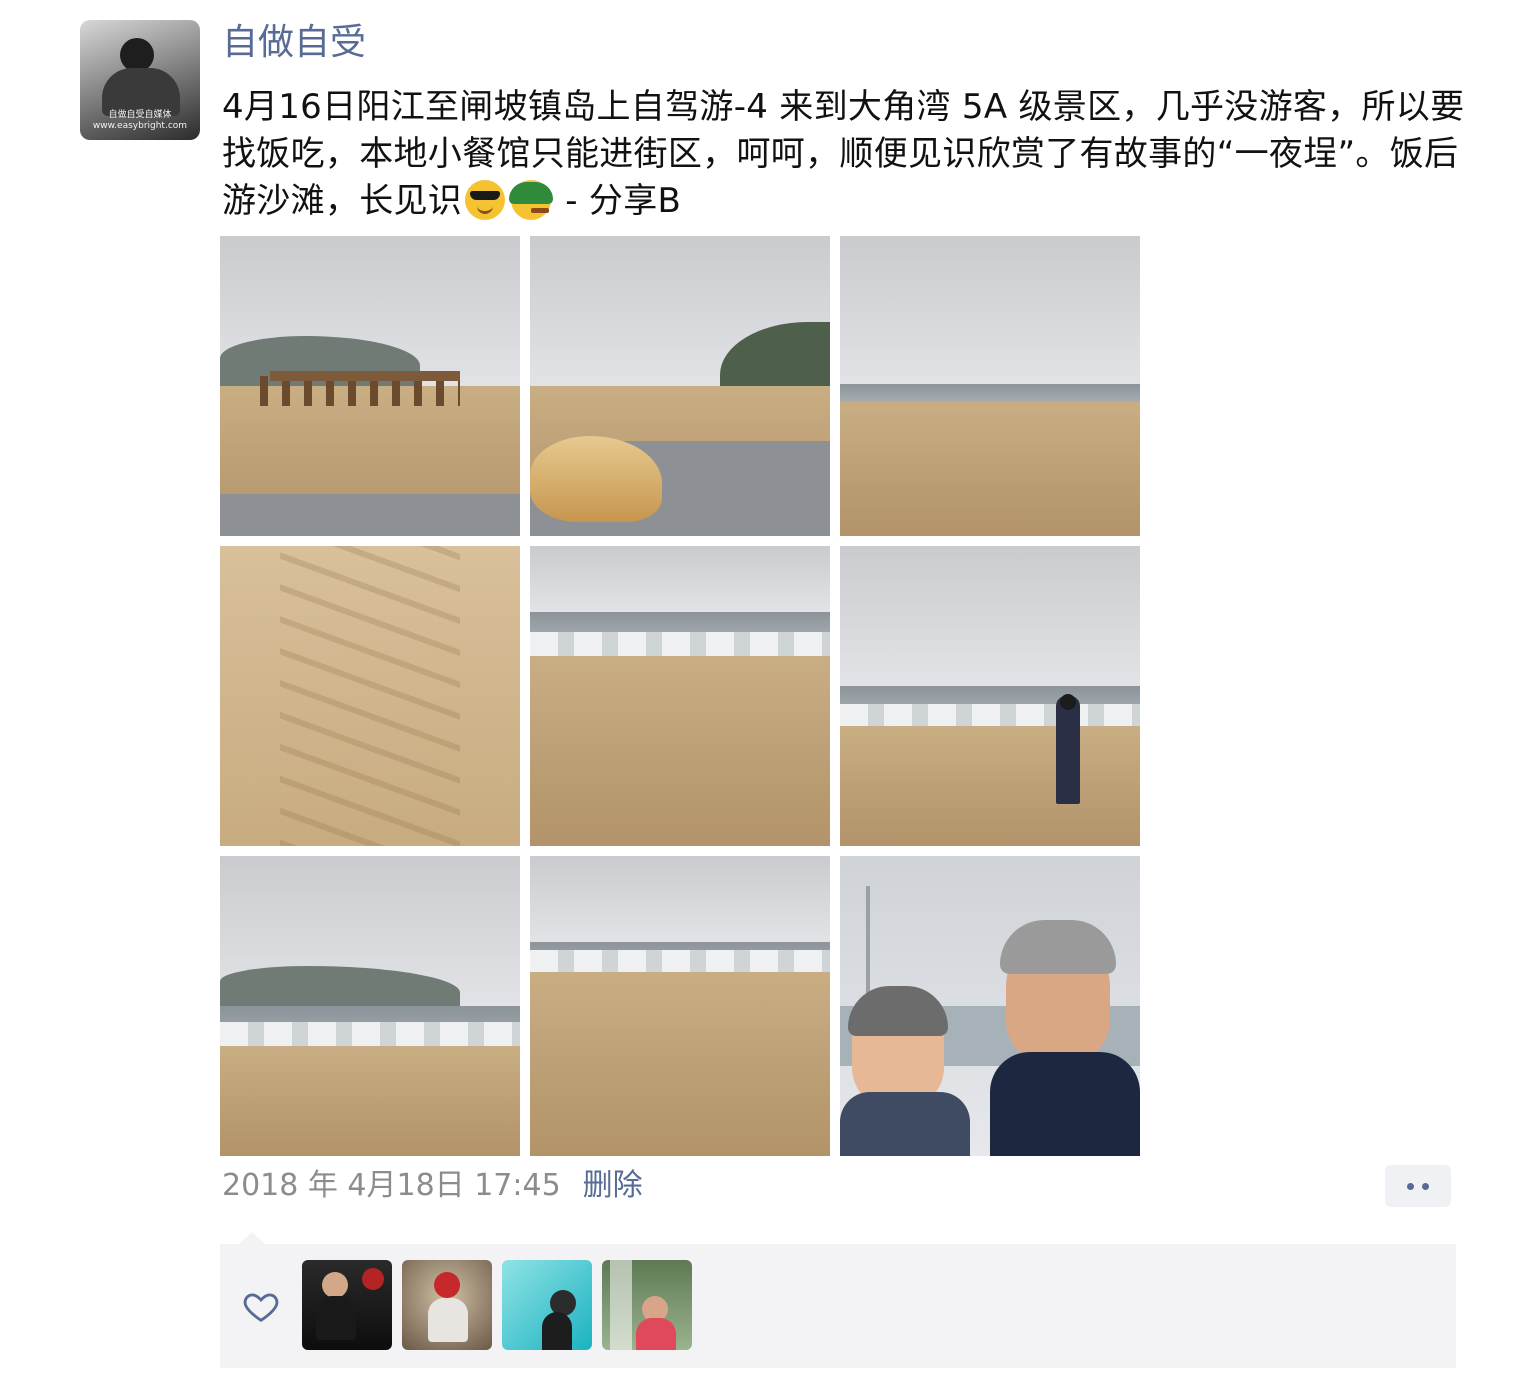  Describe the element at coordinates (618, 201) in the screenshot. I see `post-text-suffix: - 分享B` at that location.